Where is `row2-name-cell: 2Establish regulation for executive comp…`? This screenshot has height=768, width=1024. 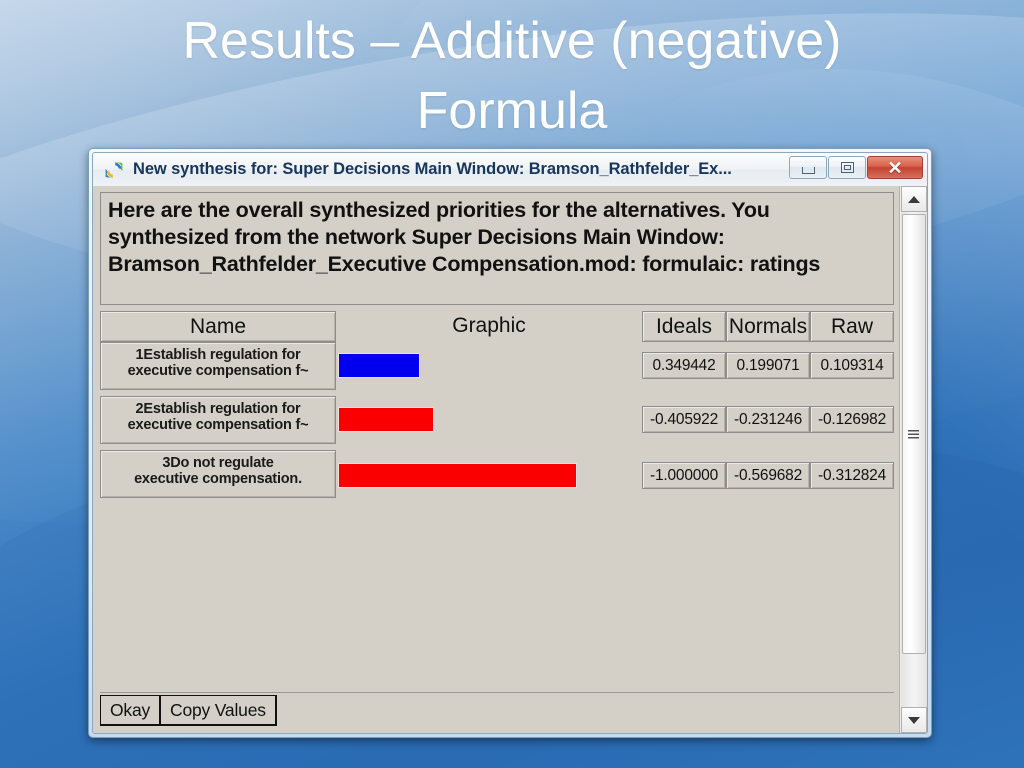
row2-name-cell: 2Establish regulation for executive comp… is located at coordinates (218, 420).